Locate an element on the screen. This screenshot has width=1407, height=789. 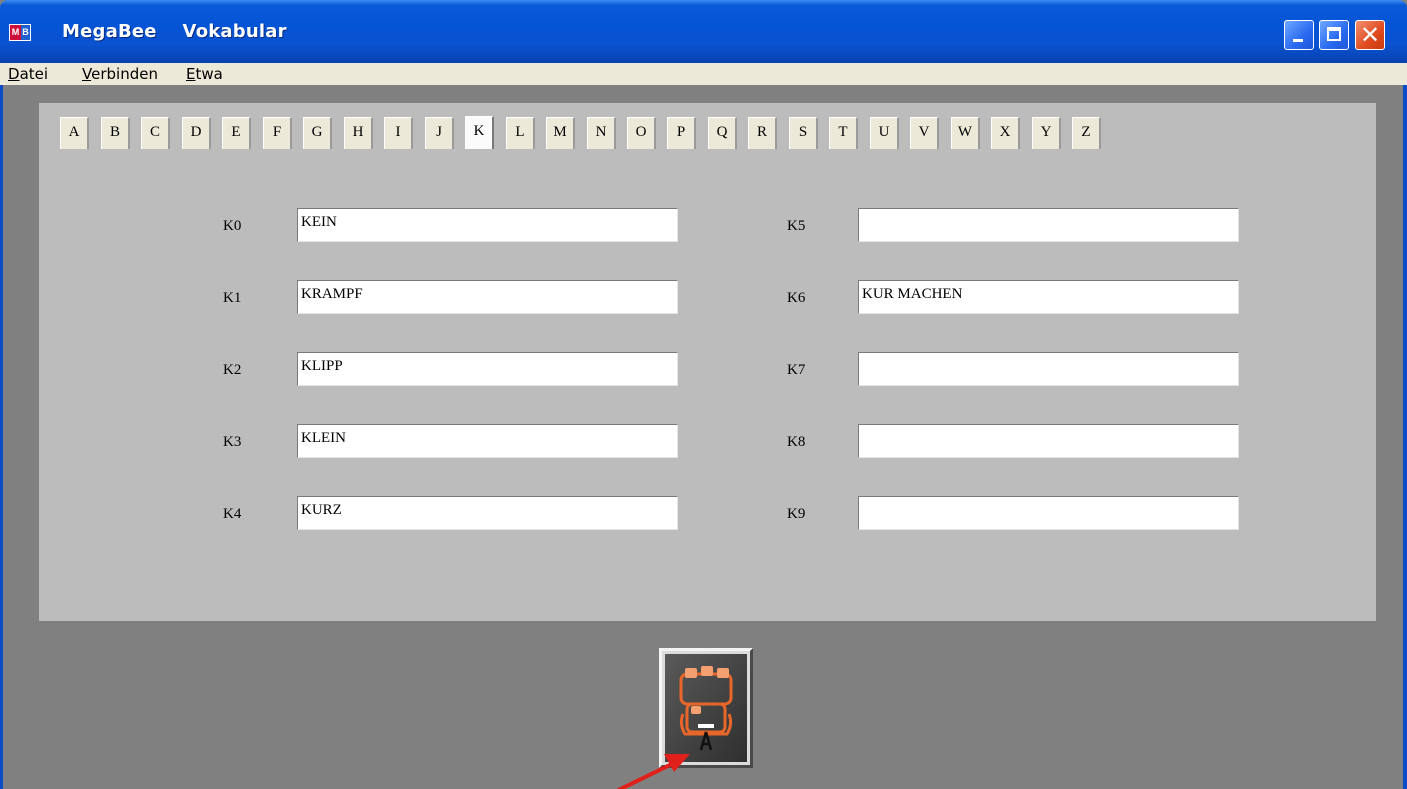
annotation-arrow is located at coordinates (653, 771).